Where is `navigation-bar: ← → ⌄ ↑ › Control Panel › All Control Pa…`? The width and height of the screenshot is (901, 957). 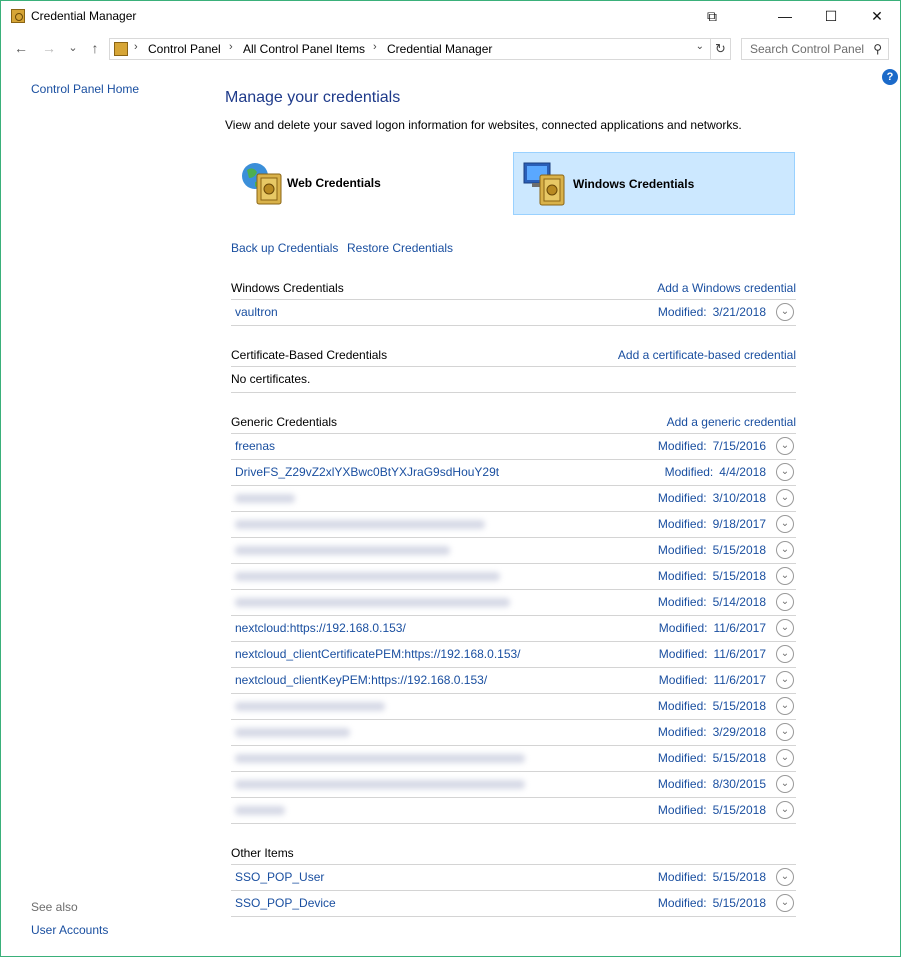
navigation-bar: ← → ⌄ ↑ › Control Panel › All Control Pa… is located at coordinates (450, 49).